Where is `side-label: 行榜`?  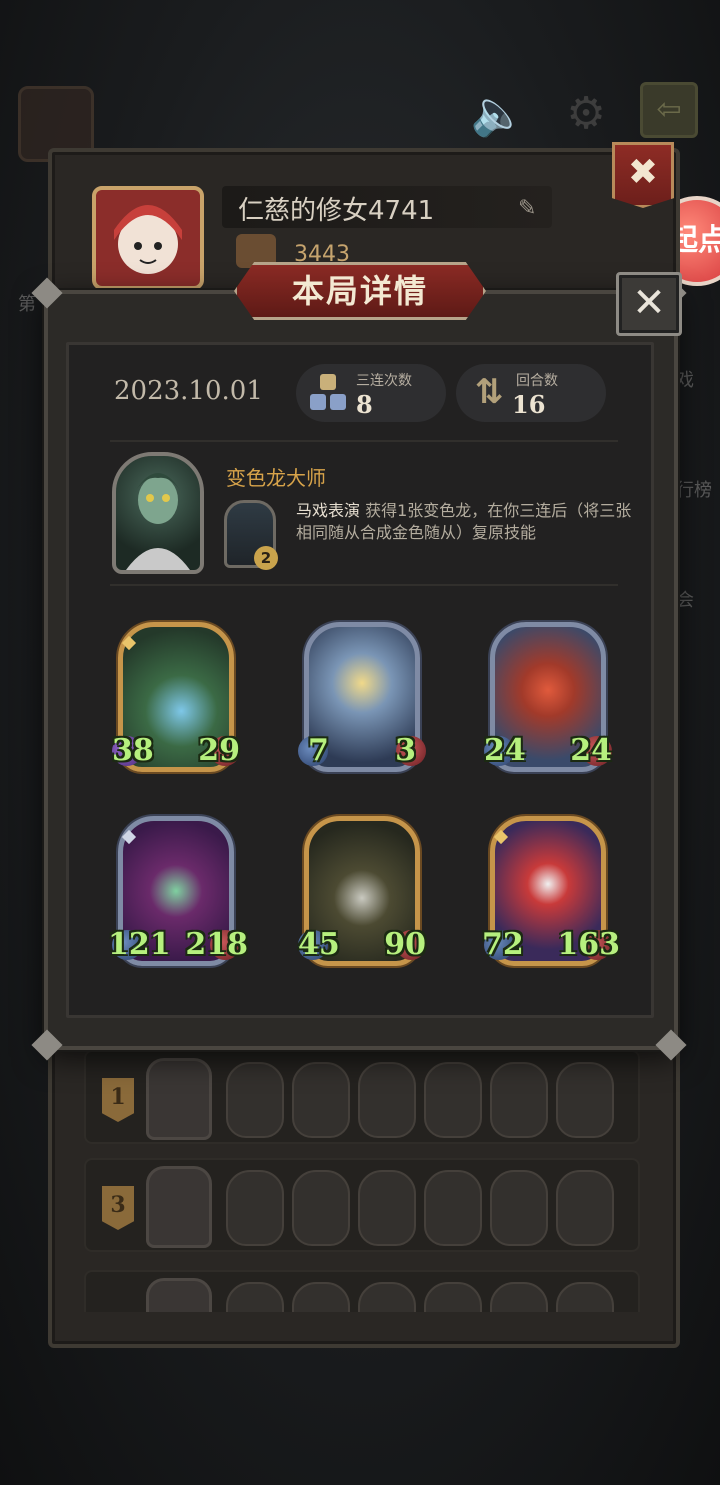 side-label: 行榜 is located at coordinates (694, 490).